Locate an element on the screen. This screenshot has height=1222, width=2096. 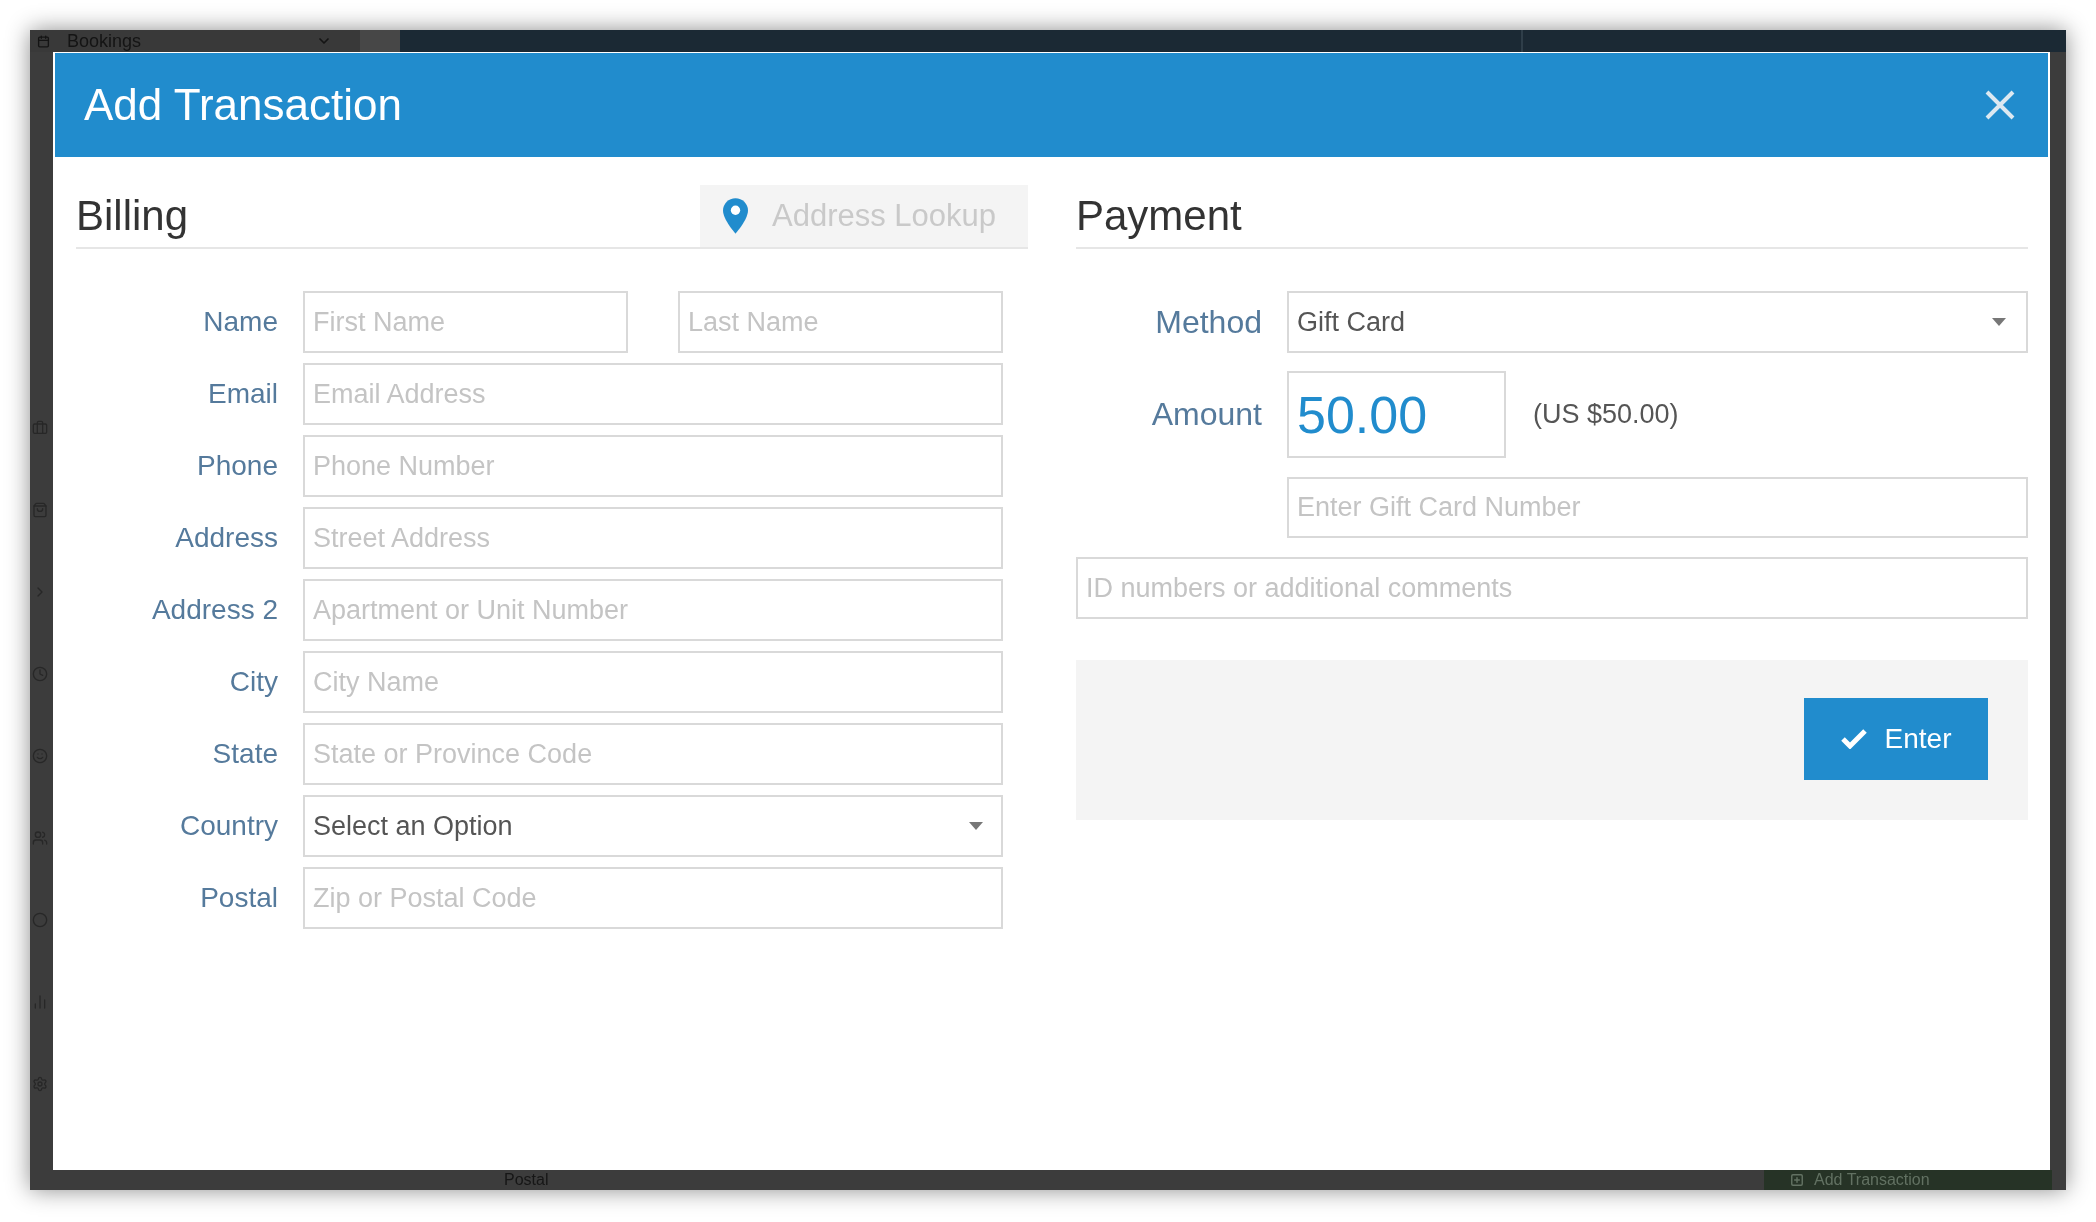
close-button is located at coordinates (2000, 105).